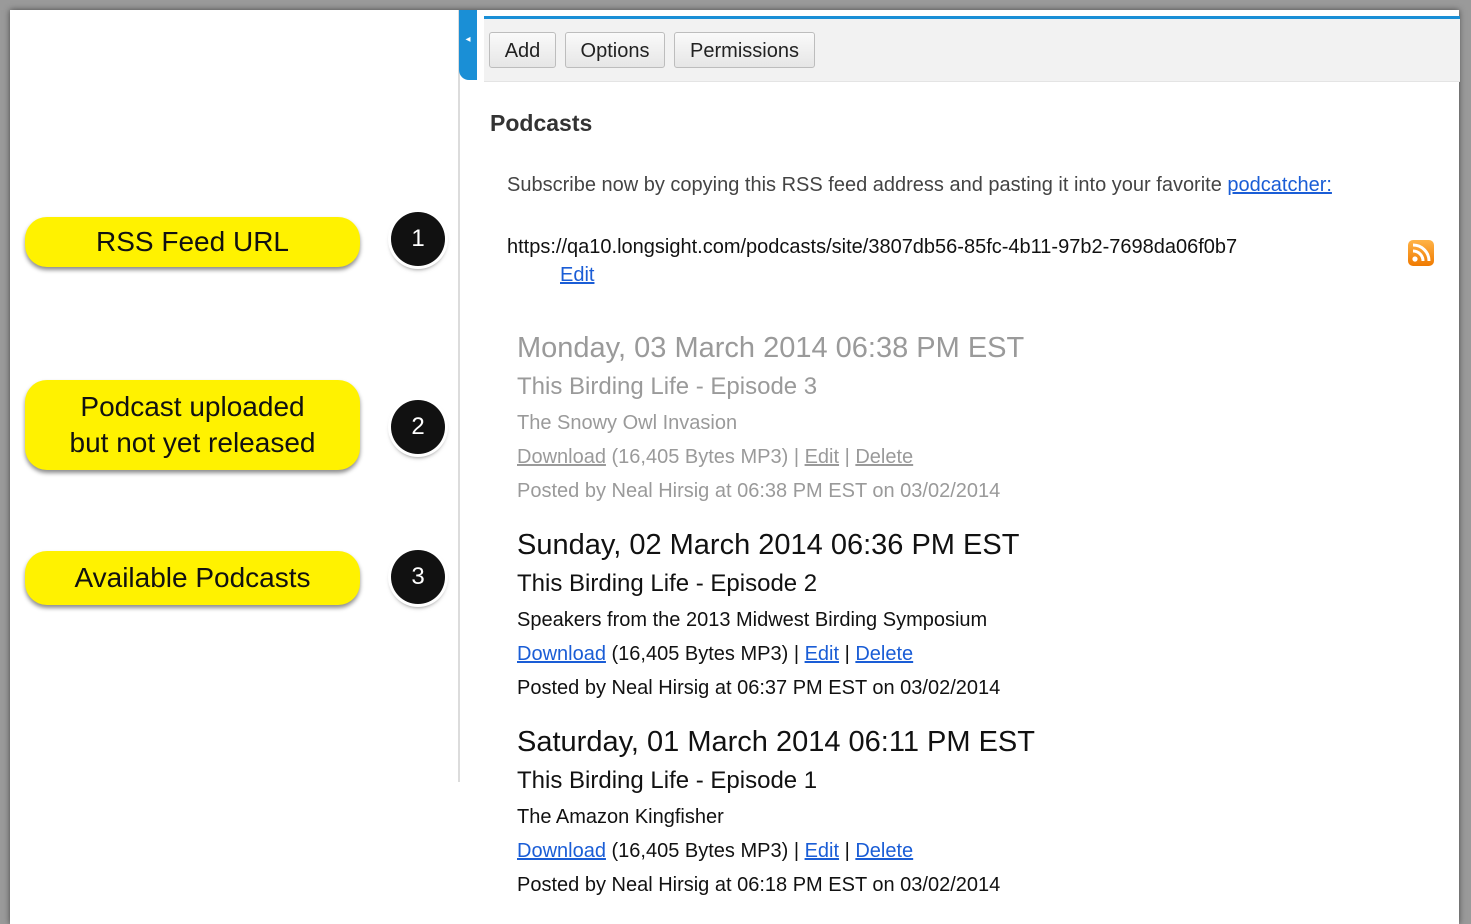  What do you see at coordinates (771, 348) in the screenshot?
I see `podcast-date: Monday, 03 March 2014 06:38 PM EST` at bounding box center [771, 348].